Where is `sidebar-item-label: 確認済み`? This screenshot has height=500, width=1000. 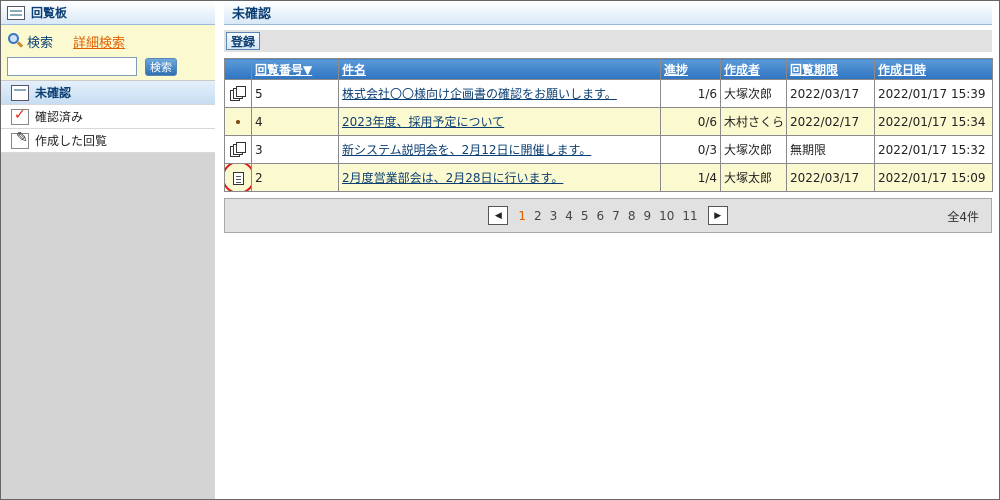
sidebar-item-label: 確認済み is located at coordinates (59, 117).